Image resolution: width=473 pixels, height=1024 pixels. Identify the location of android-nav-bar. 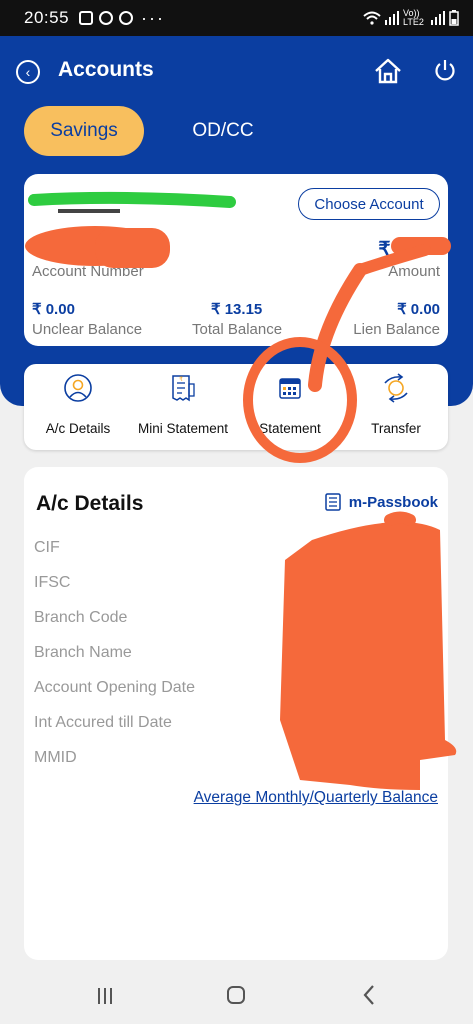
(236, 996).